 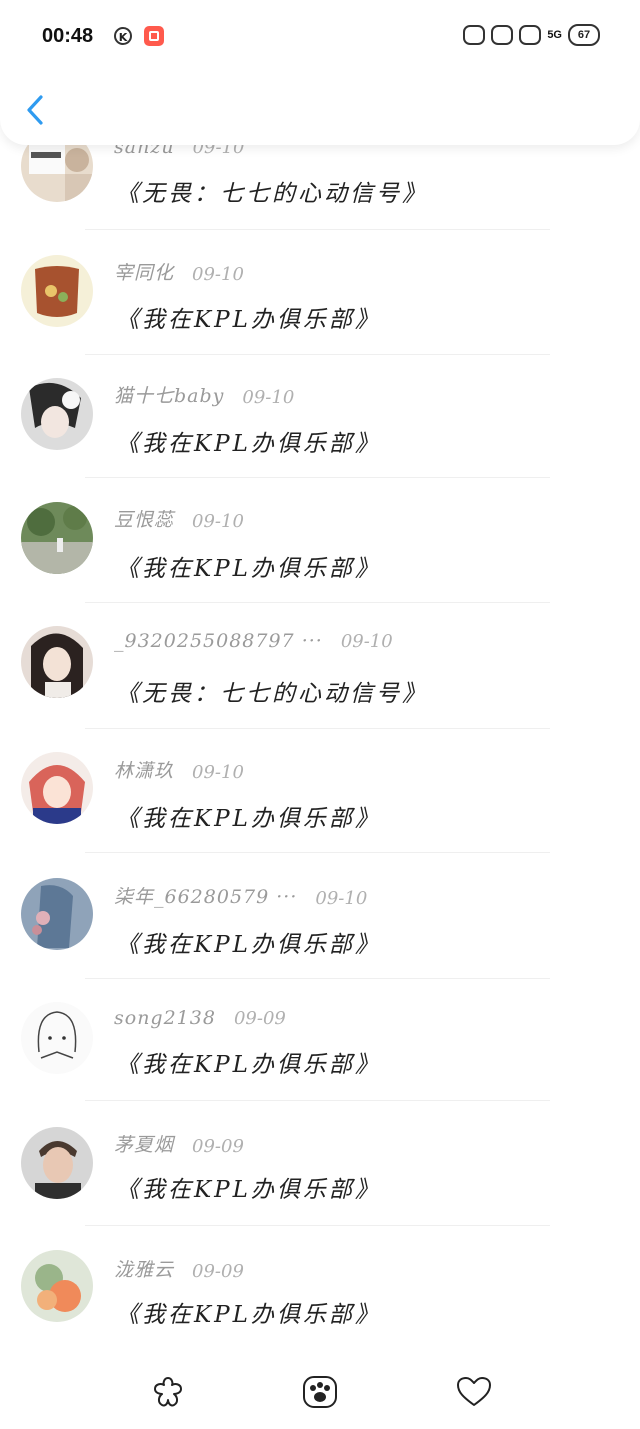 I want to click on reader-name: 茅夏烟, so click(x=144, y=1145).